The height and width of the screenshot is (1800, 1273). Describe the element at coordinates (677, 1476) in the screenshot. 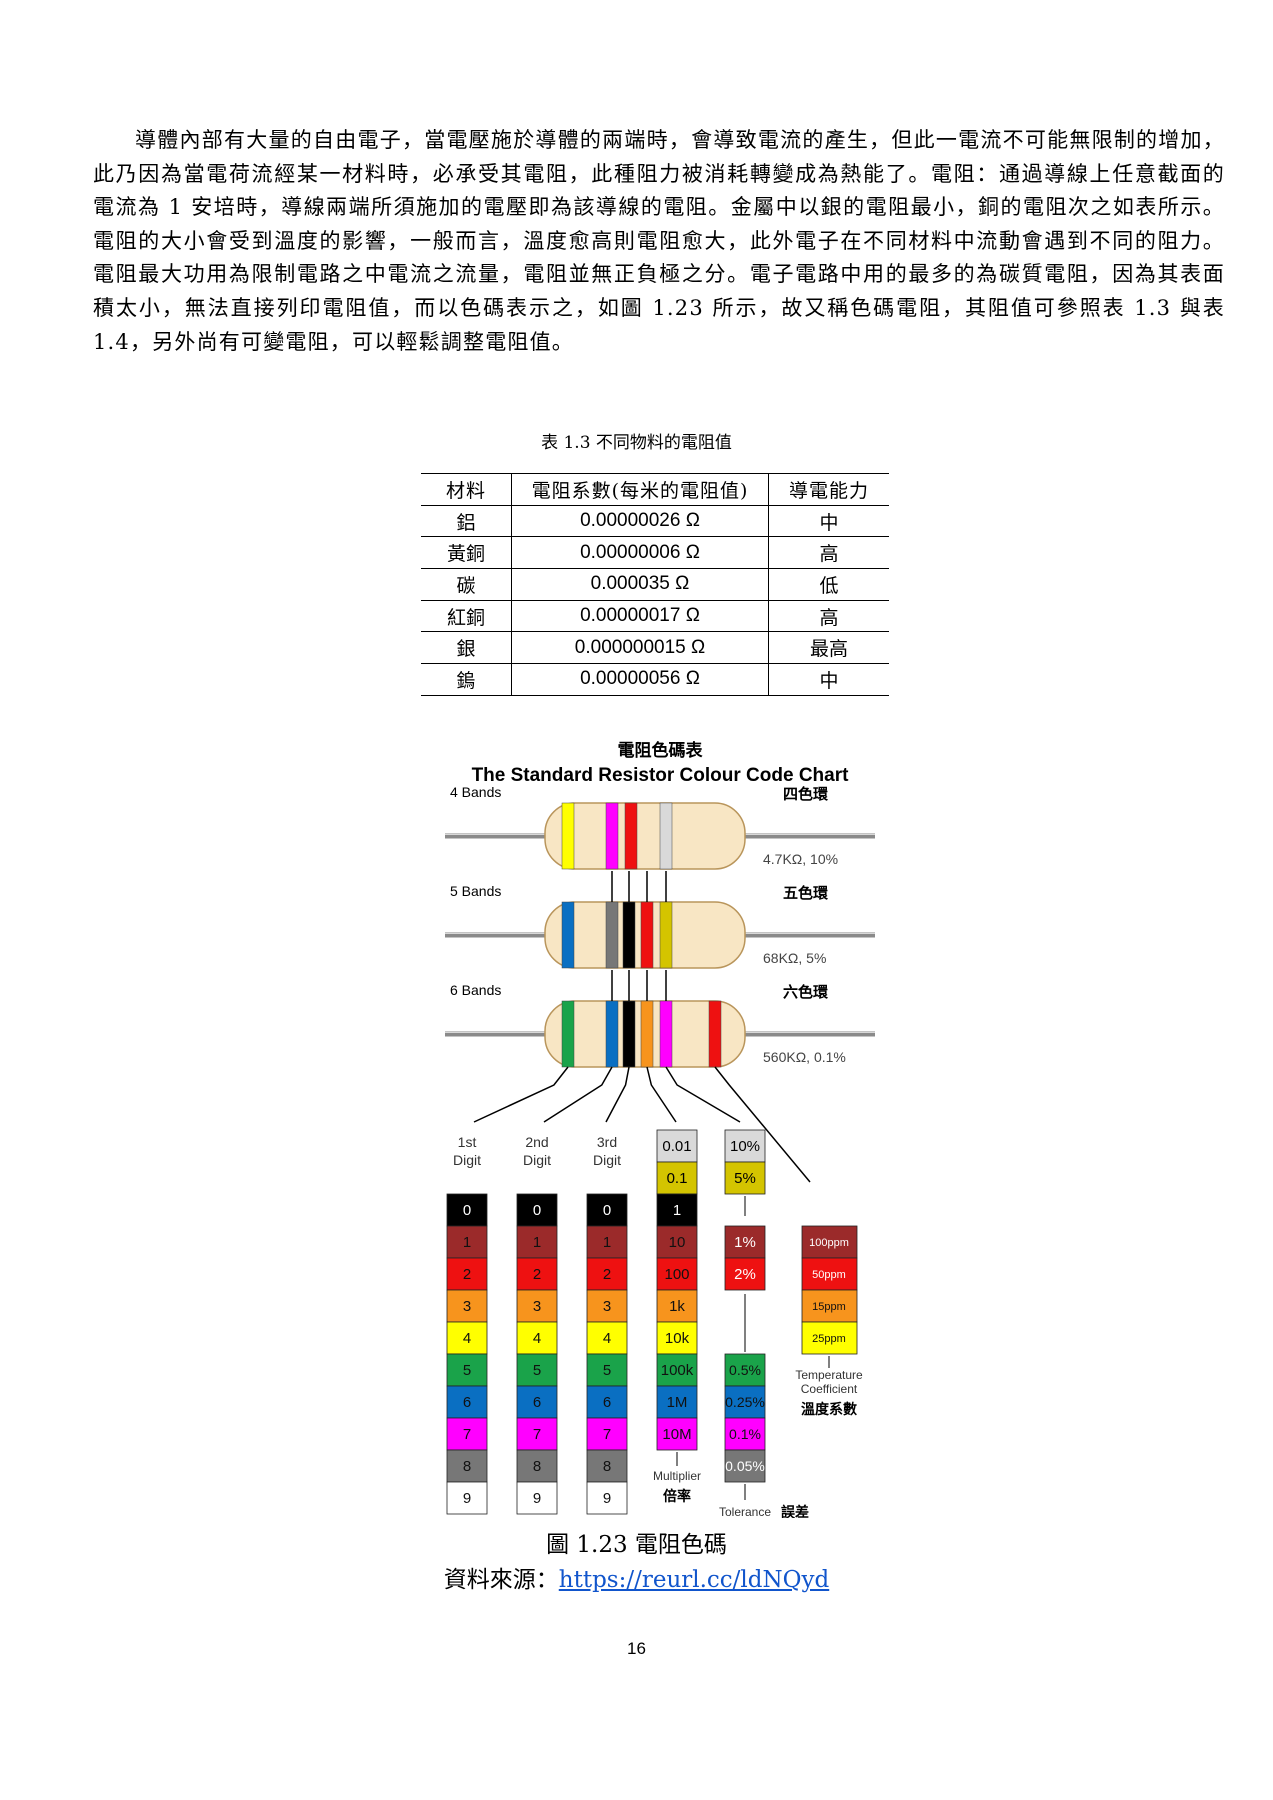

I see `multiplier-caption: Multiplier` at that location.